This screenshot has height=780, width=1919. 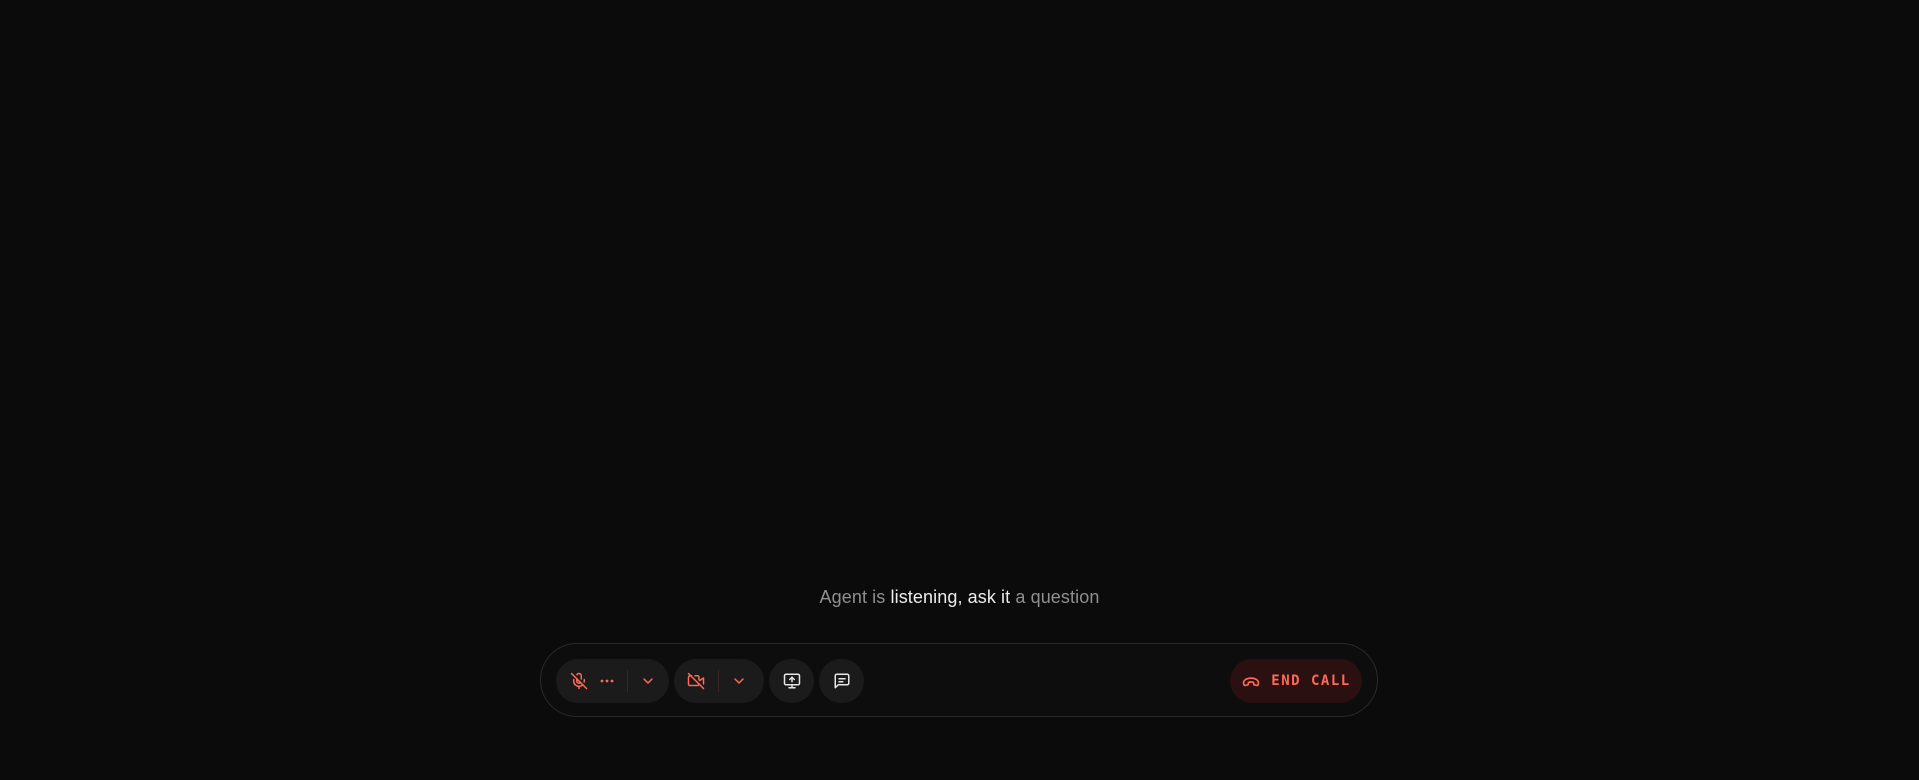 I want to click on chat-button, so click(x=841, y=681).